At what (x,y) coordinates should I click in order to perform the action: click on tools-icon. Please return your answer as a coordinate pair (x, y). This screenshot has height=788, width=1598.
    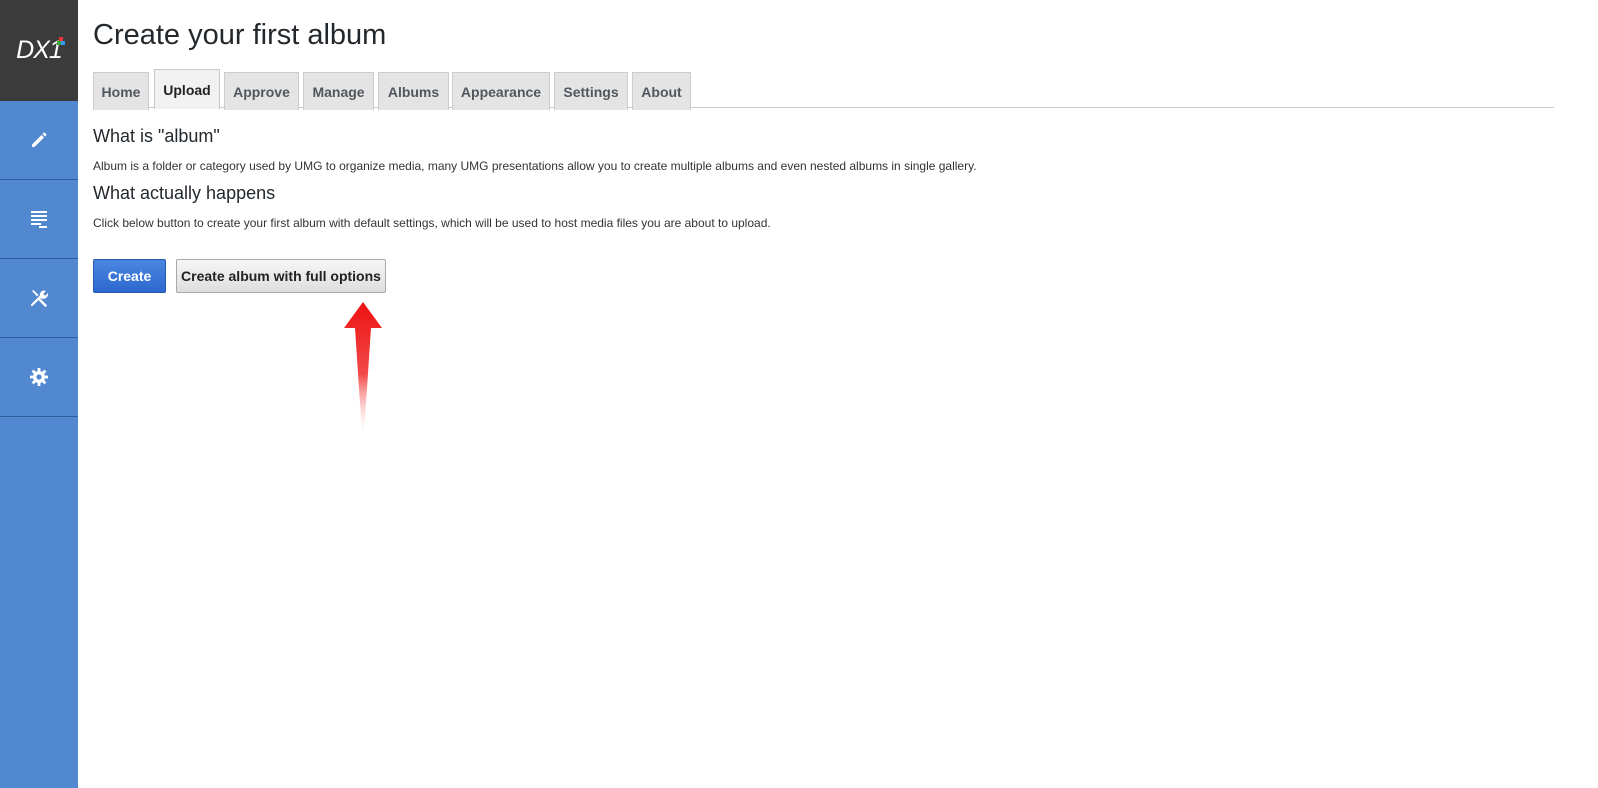
    Looking at the image, I should click on (39, 298).